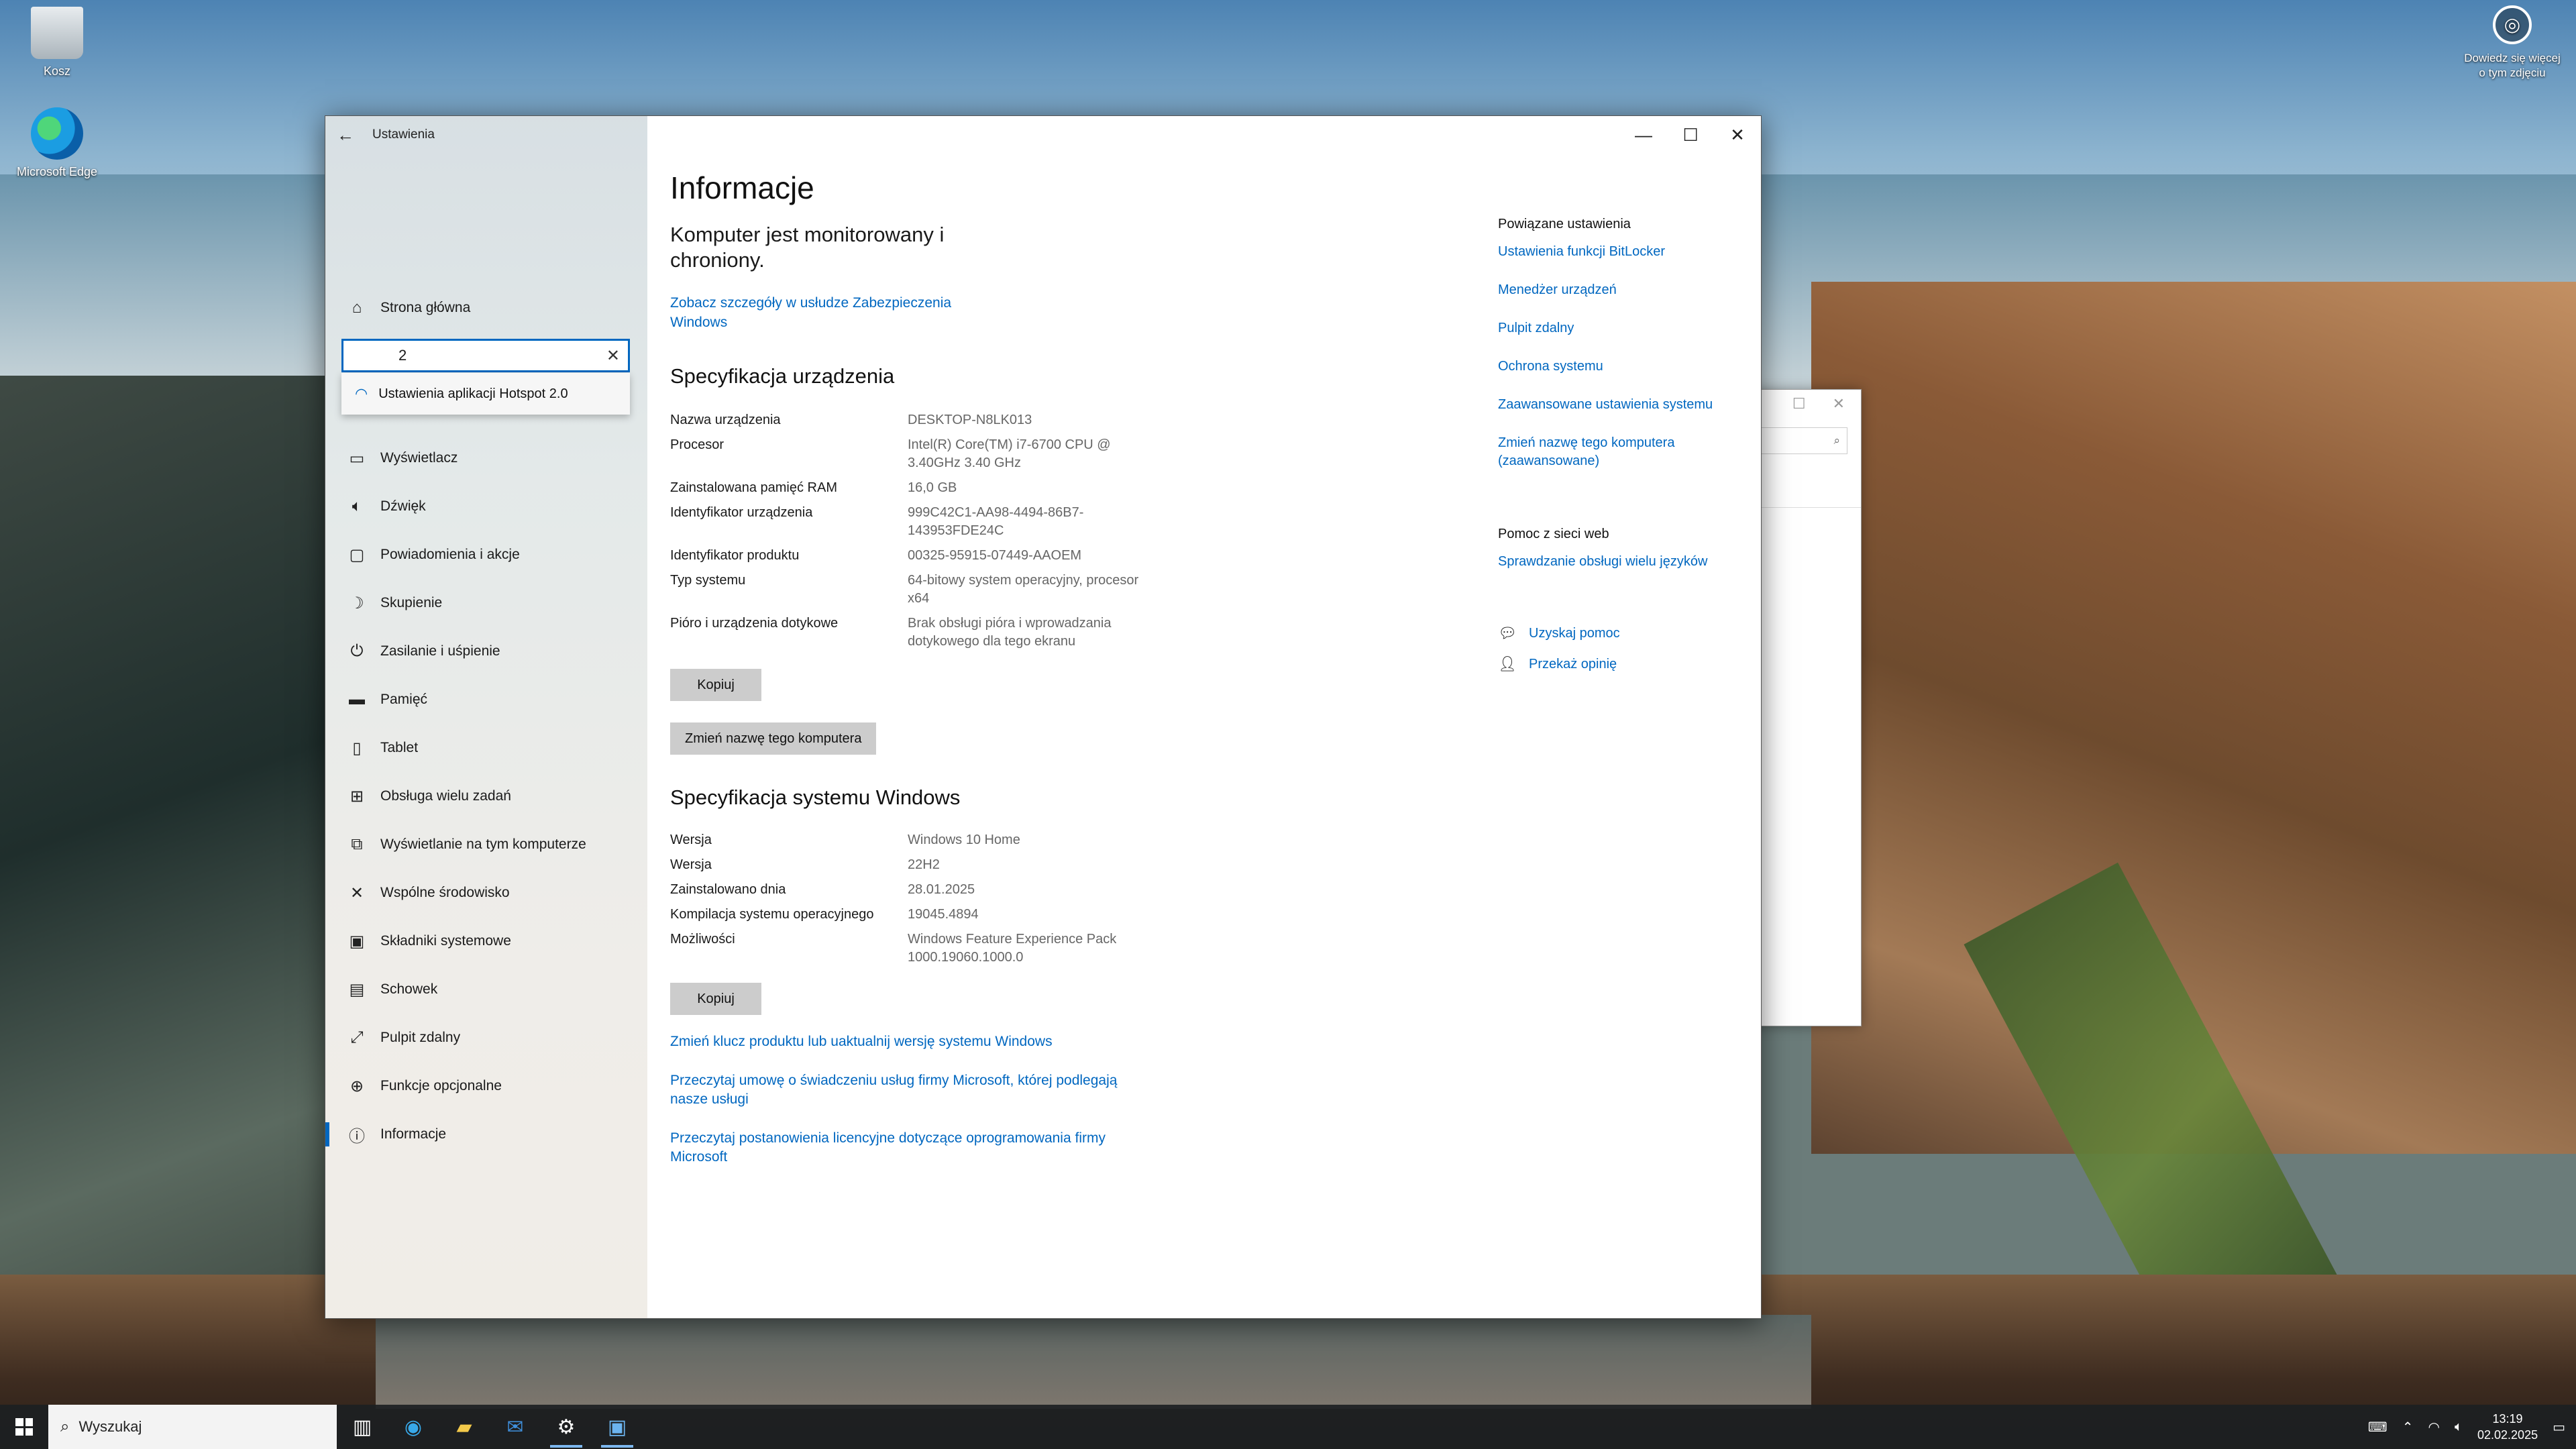 The image size is (2576, 1449). What do you see at coordinates (57, 33) in the screenshot?
I see `recycle-bin-icon` at bounding box center [57, 33].